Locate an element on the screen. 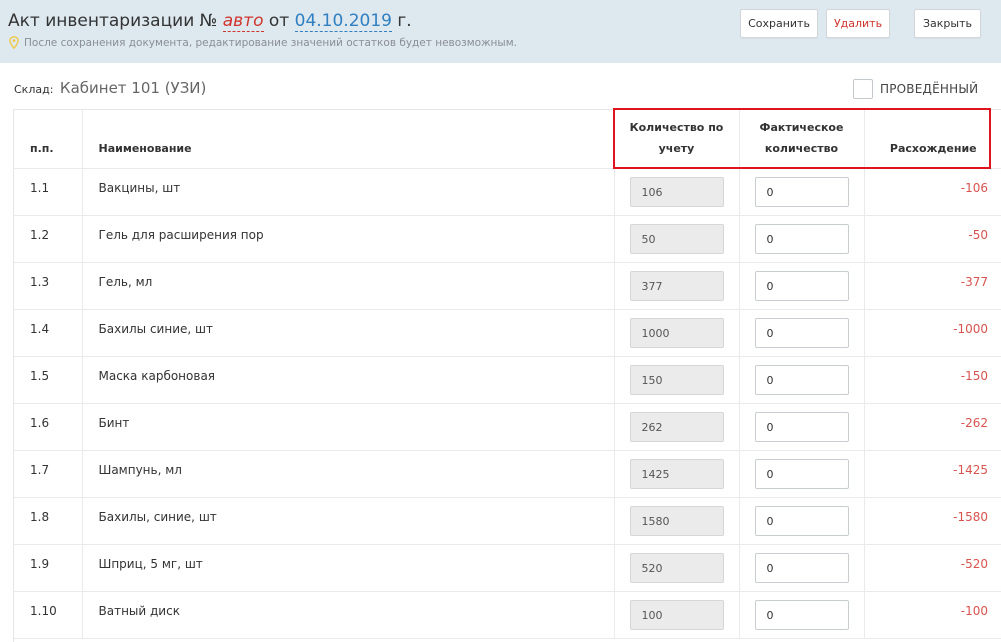  accounted-qty-field: 50 is located at coordinates (676, 238).